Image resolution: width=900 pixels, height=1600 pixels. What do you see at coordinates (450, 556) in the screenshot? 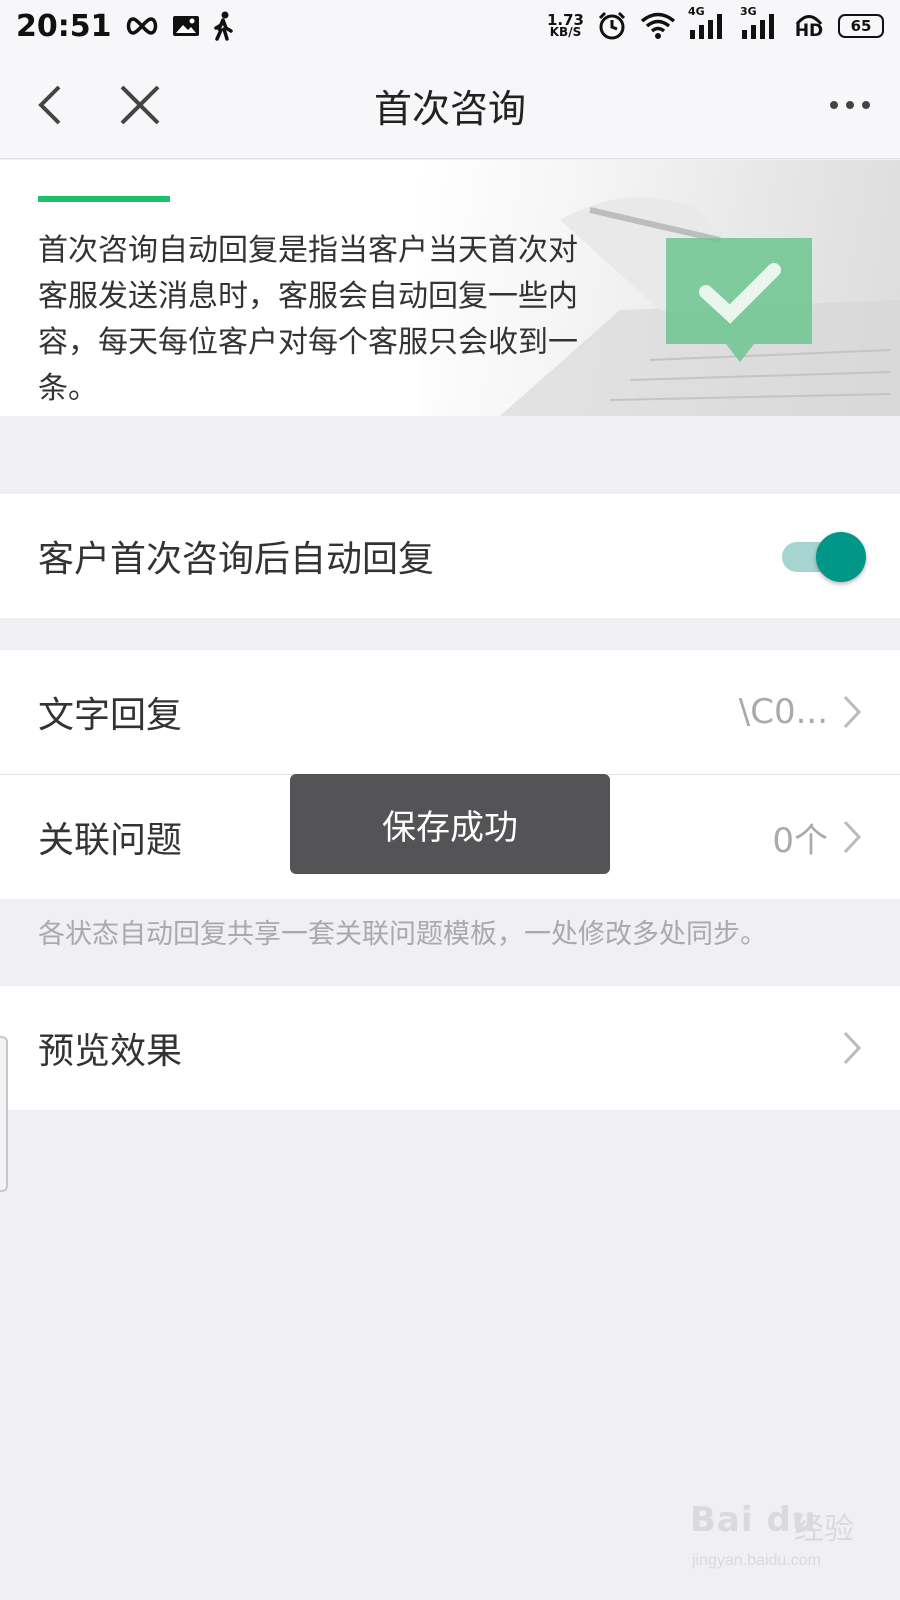
I see `auto-reply-row: 客户首次咨询后自动回复` at bounding box center [450, 556].